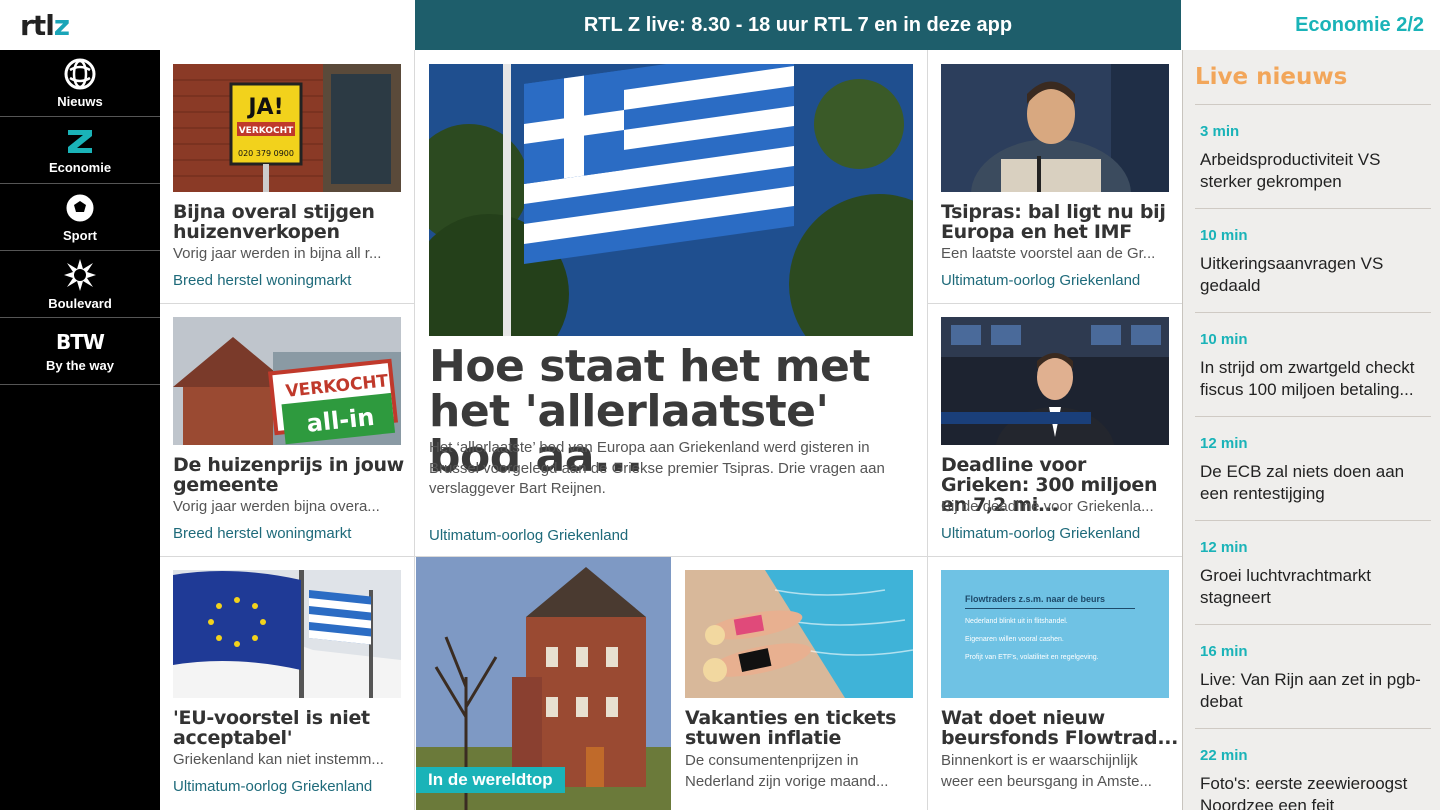  I want to click on sidebar-item-label: Economie, so click(80, 167).